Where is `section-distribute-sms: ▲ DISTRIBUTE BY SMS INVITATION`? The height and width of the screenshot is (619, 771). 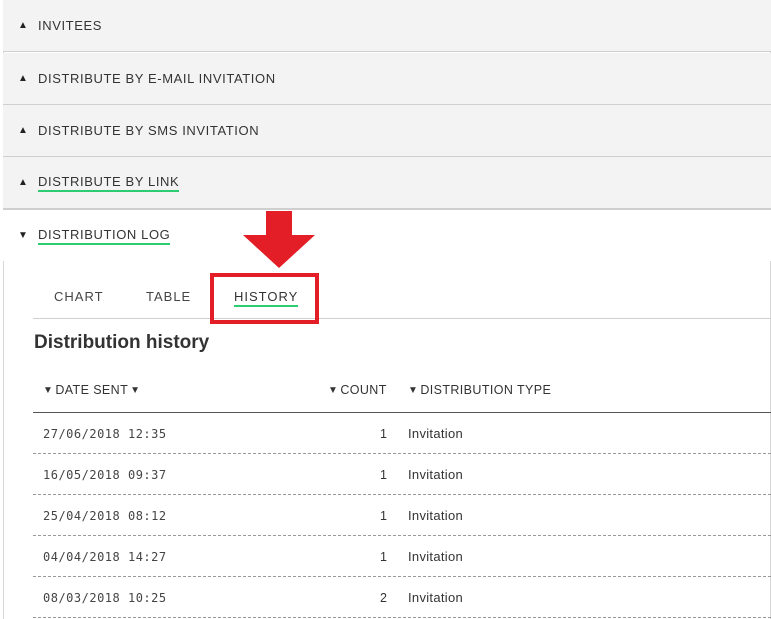 section-distribute-sms: ▲ DISTRIBUTE BY SMS INVITATION is located at coordinates (387, 131).